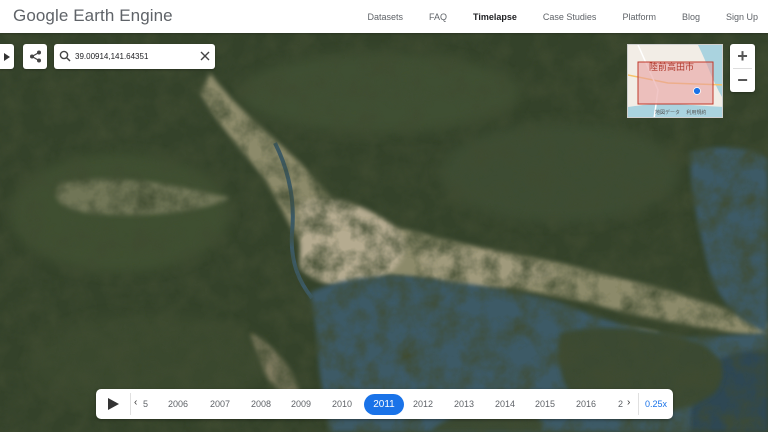 This screenshot has width=768, height=432. Describe the element at coordinates (178, 404) in the screenshot. I see `year-2006: 2006` at that location.